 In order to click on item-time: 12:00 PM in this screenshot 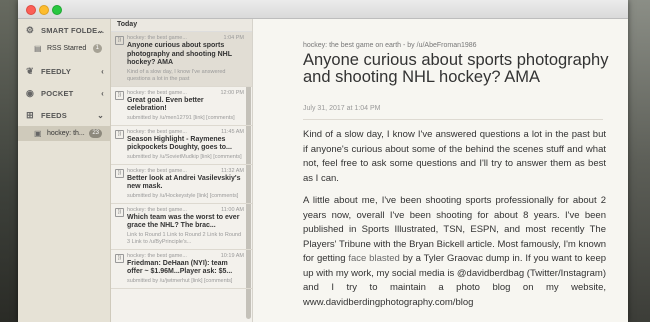, I will do `click(232, 92)`.